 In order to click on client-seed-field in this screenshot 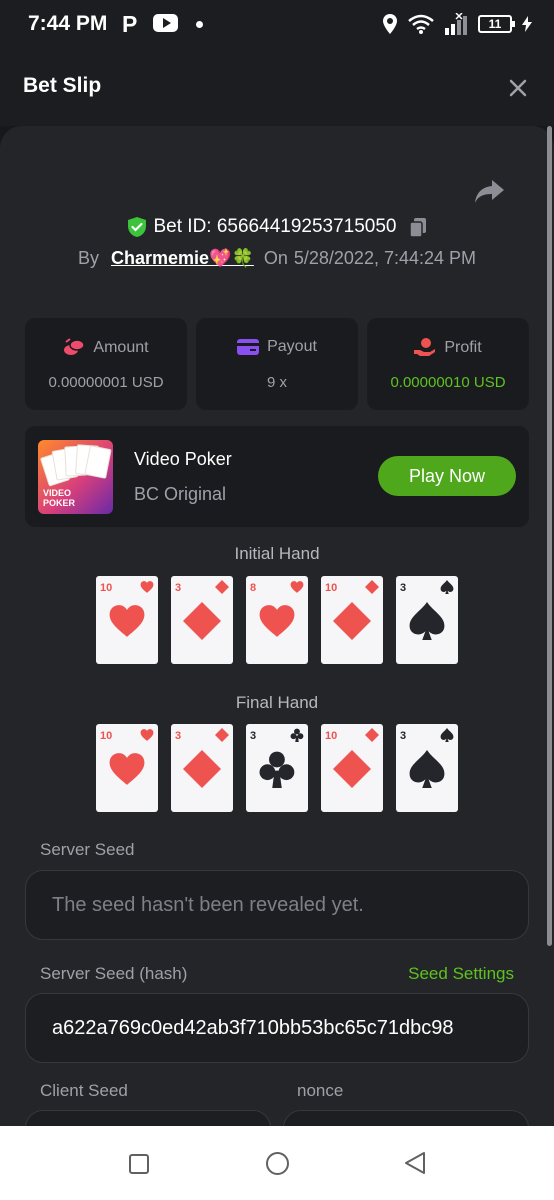, I will do `click(148, 1118)`.